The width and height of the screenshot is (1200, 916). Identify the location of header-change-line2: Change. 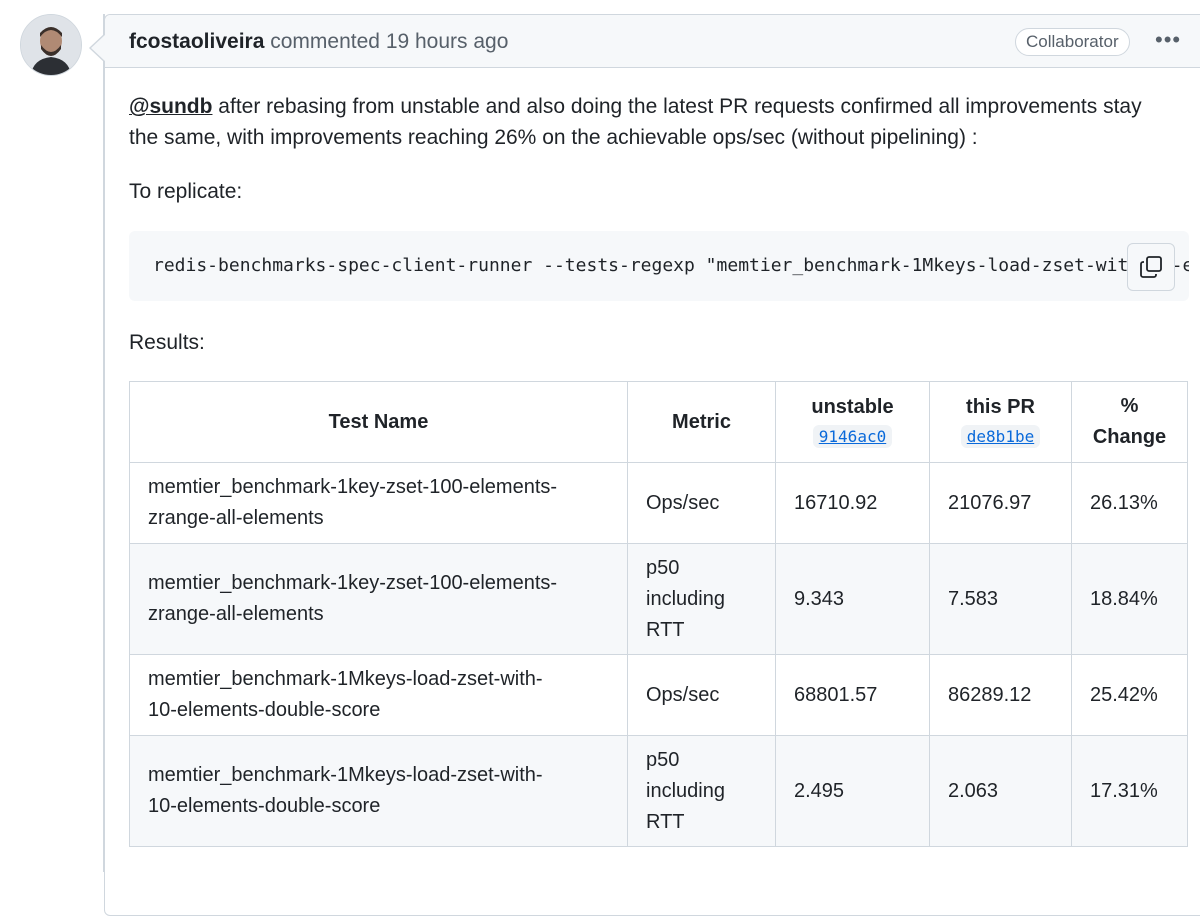
(1129, 437).